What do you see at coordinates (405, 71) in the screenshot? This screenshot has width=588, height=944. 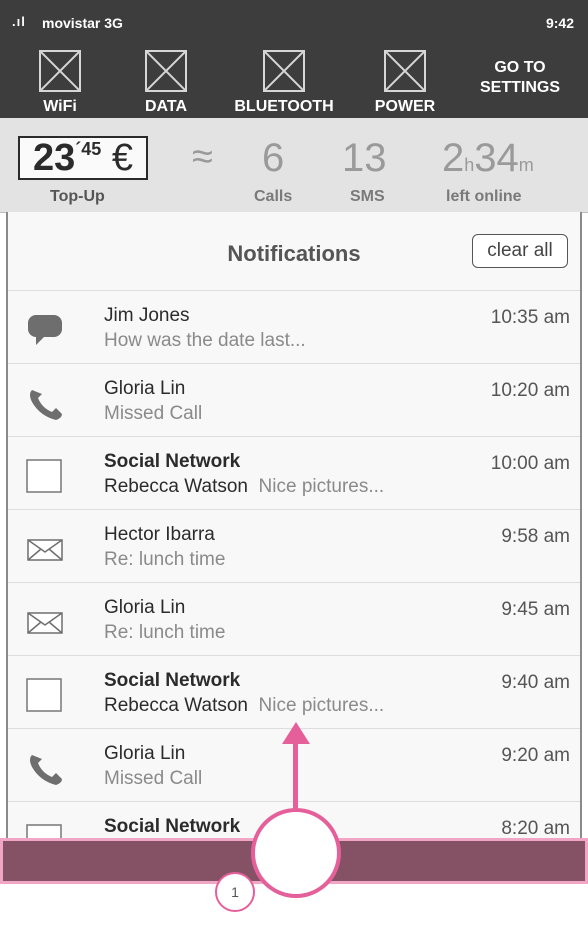 I see `power-icon` at bounding box center [405, 71].